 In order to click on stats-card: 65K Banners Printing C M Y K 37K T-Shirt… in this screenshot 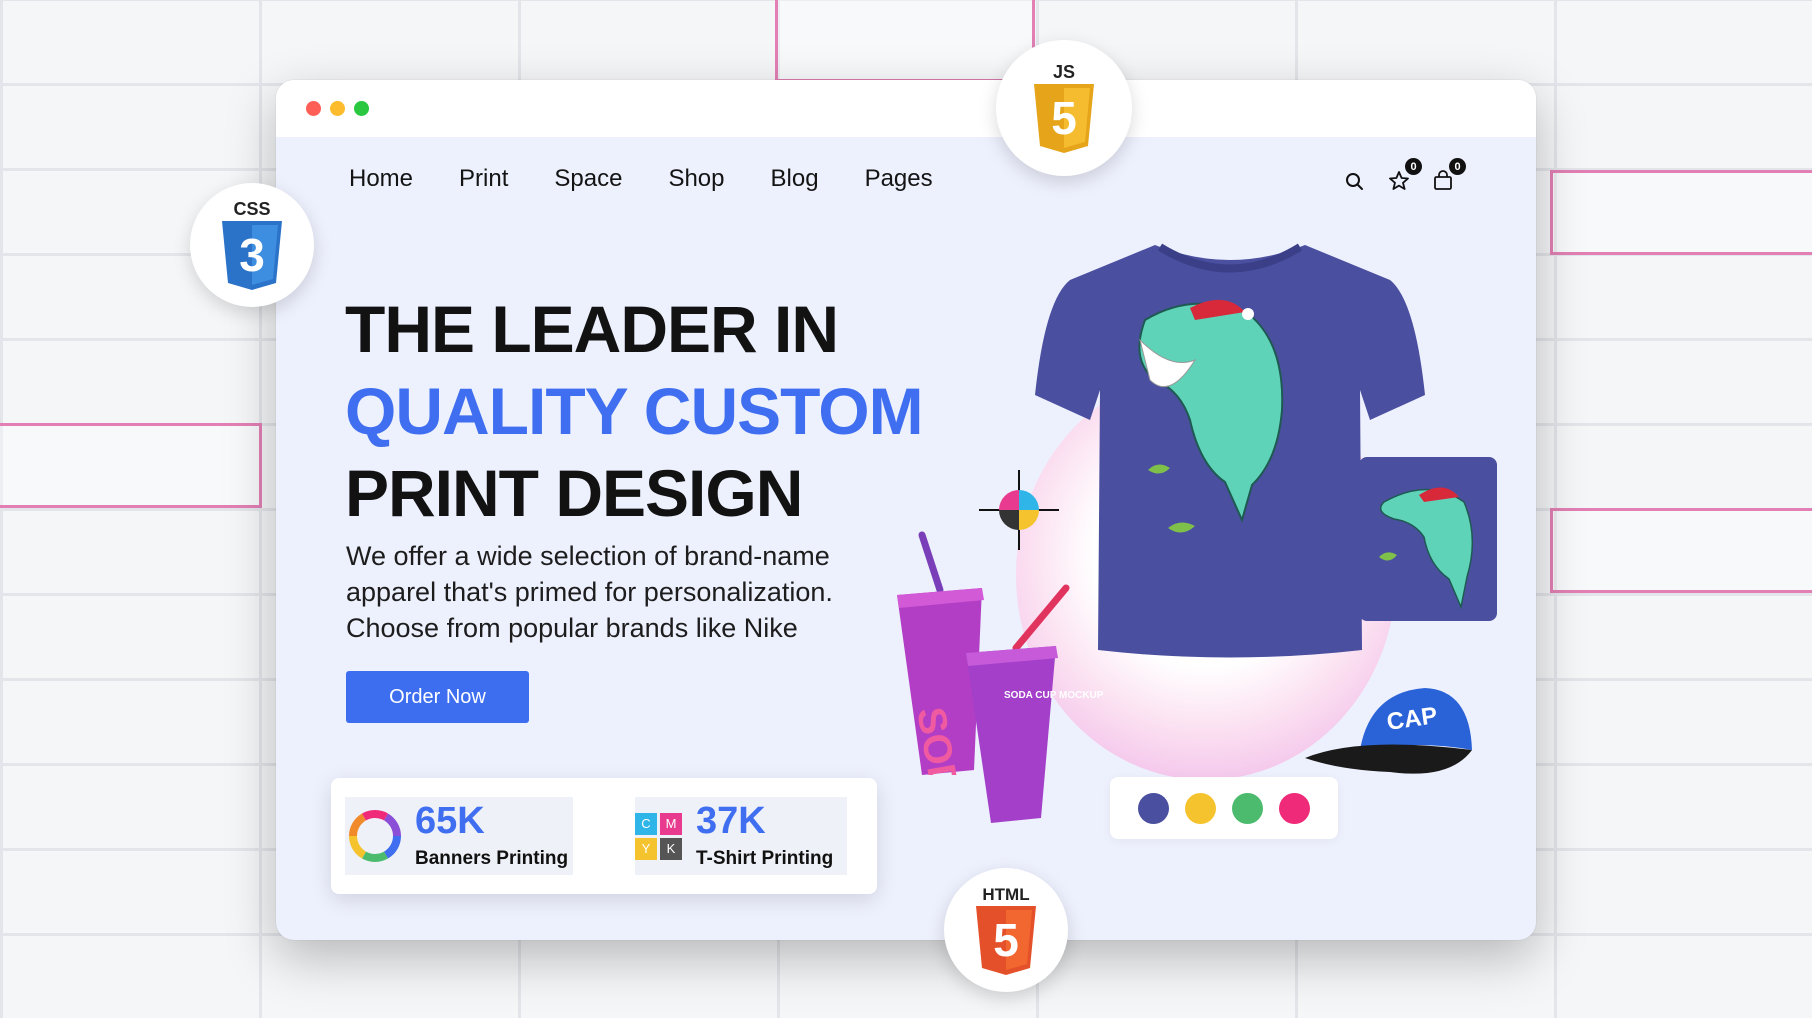, I will do `click(604, 836)`.